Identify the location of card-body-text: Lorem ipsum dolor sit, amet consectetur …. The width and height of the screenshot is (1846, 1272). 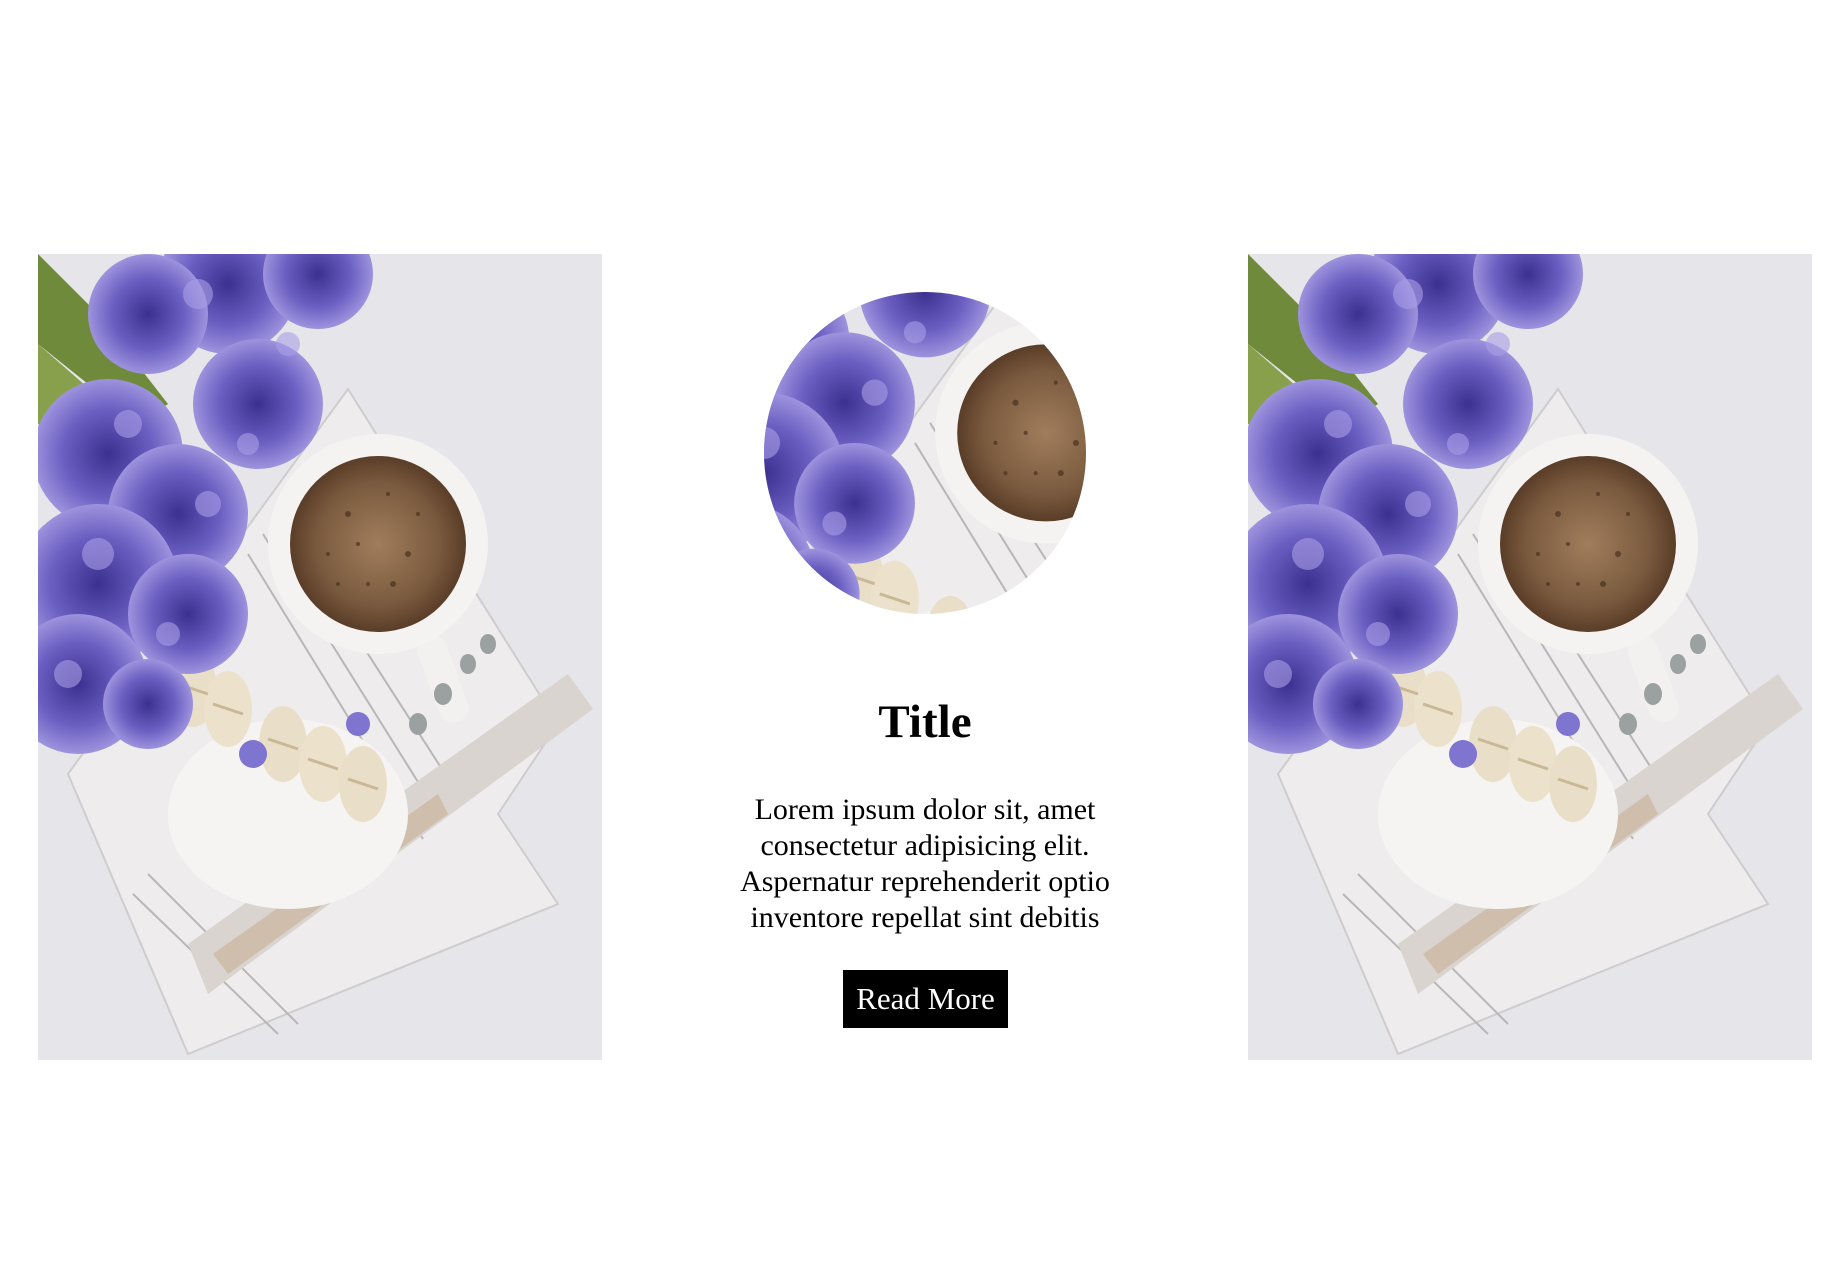
(925, 863).